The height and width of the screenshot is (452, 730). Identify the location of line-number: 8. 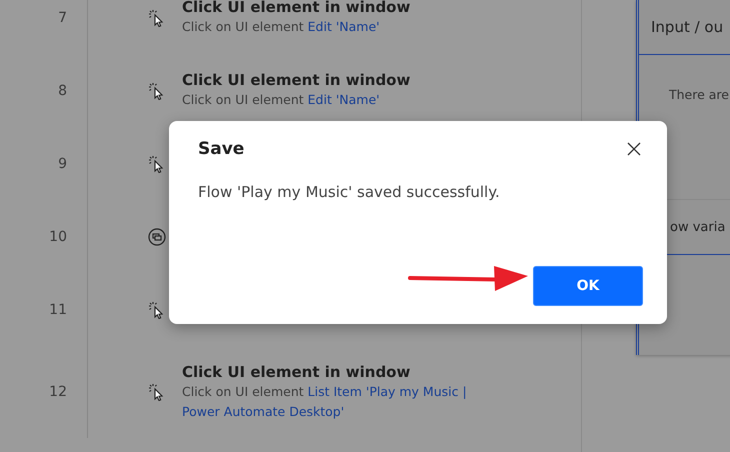
(62, 90).